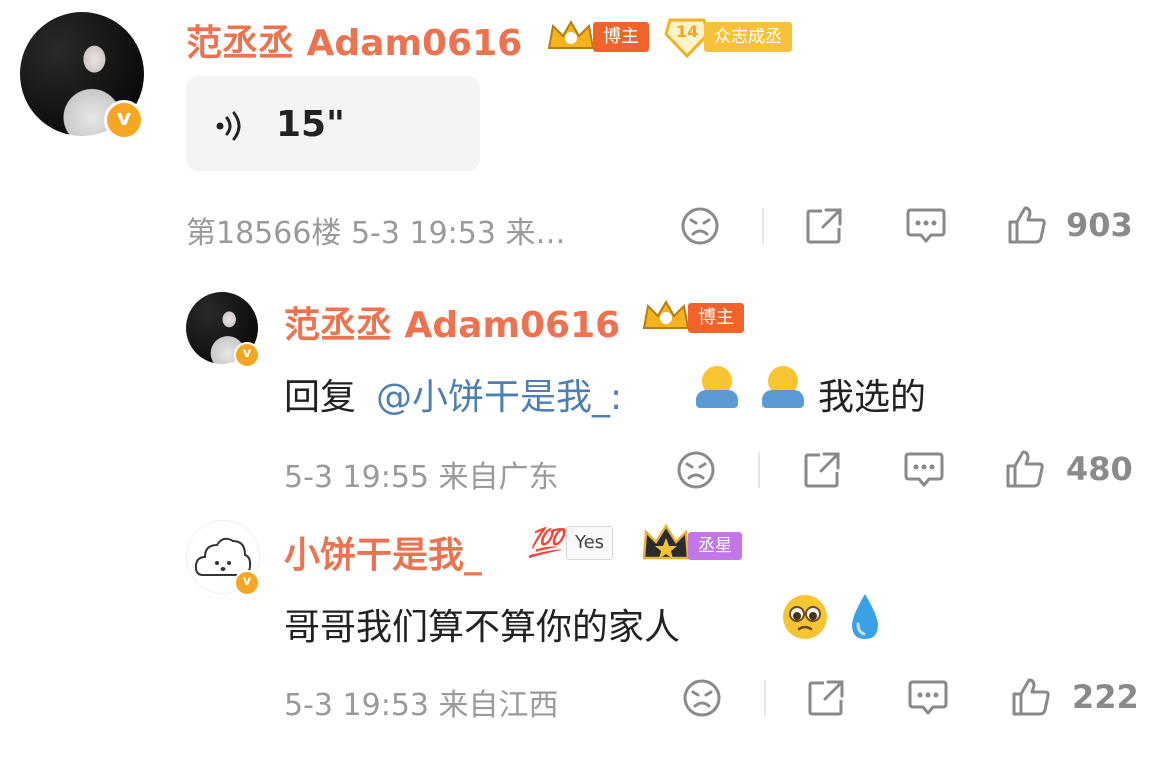 The height and width of the screenshot is (762, 1158). What do you see at coordinates (715, 546) in the screenshot?
I see `star-badge: 丞星` at bounding box center [715, 546].